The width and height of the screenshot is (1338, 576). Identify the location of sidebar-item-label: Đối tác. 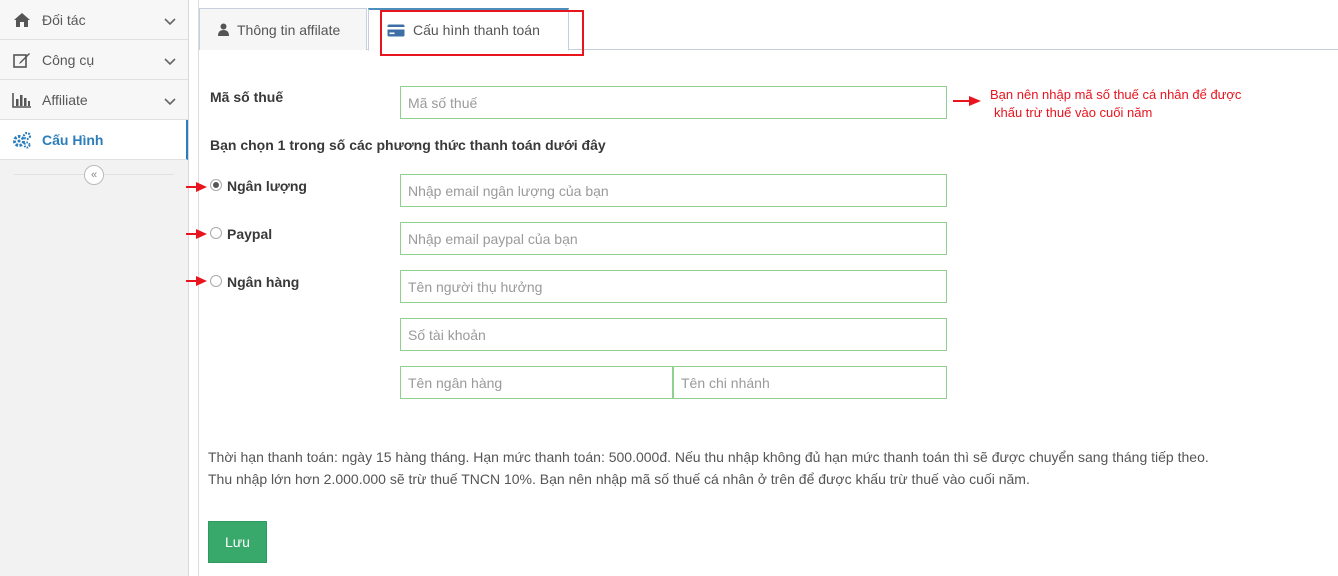
(64, 19).